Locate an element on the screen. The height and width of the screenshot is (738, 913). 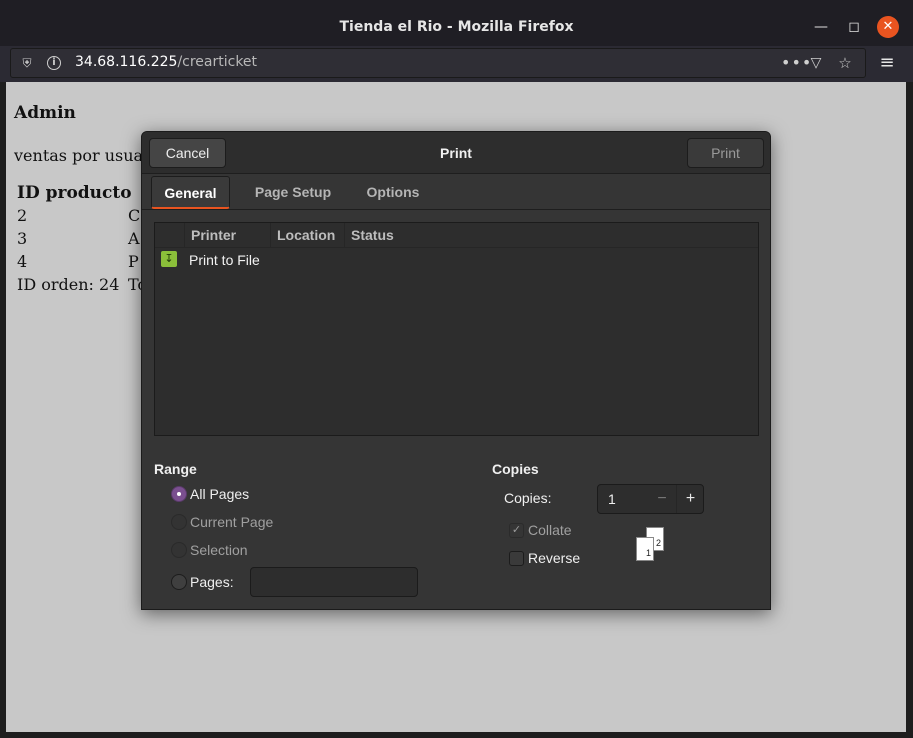
table-header: ID producto is located at coordinates (74, 193).